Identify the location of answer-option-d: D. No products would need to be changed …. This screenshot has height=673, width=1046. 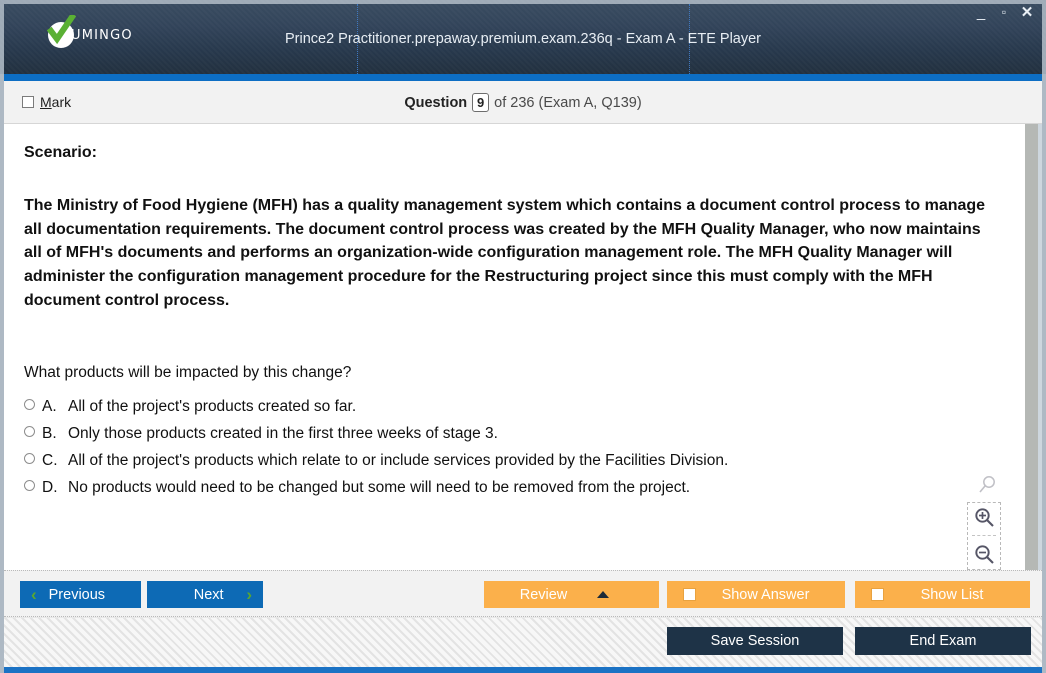
(513, 488).